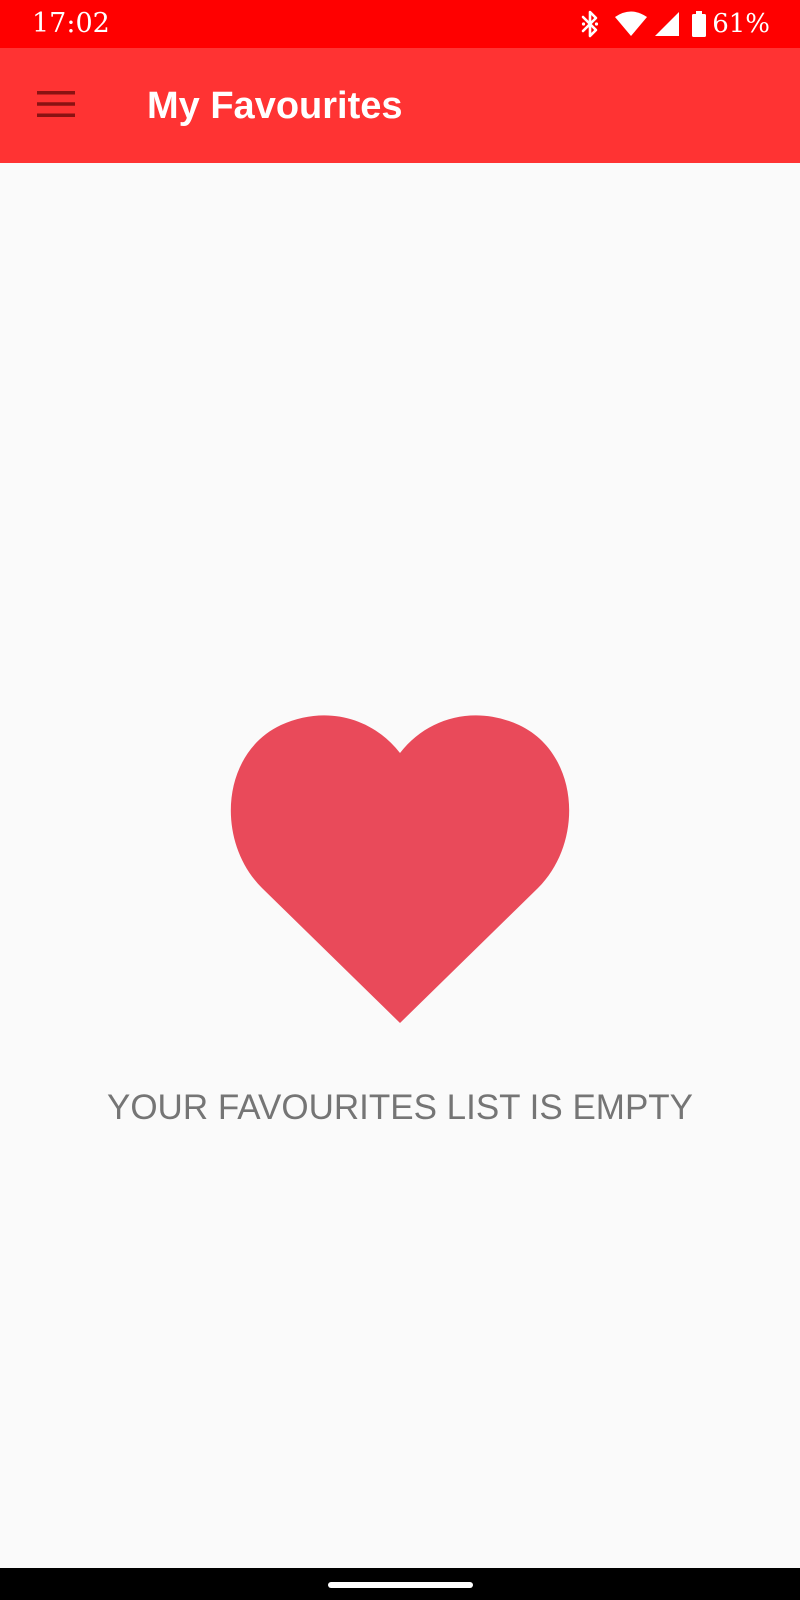  Describe the element at coordinates (400, 1107) in the screenshot. I see `empty-list-message: YOUR FAVOURITES LIST IS EMPTY` at that location.